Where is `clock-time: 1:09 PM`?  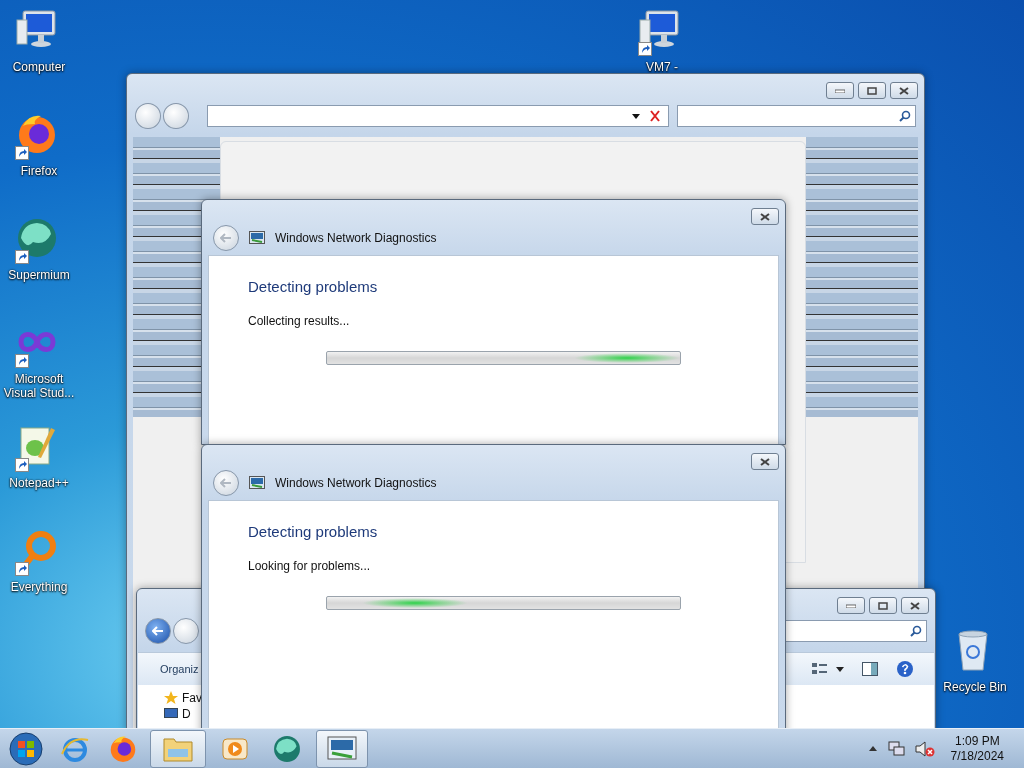
clock-time: 1:09 PM is located at coordinates (977, 741).